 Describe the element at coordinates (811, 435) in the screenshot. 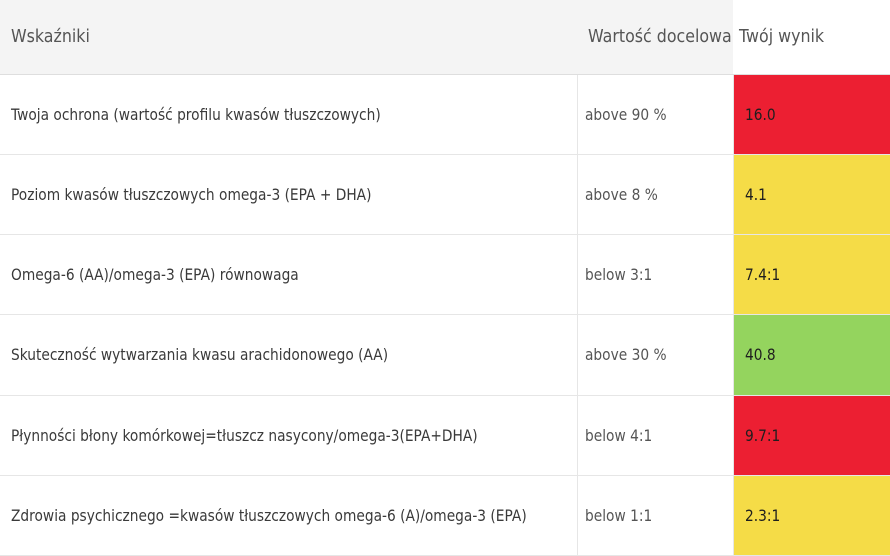

I see `score-cell: 9.7:1` at that location.